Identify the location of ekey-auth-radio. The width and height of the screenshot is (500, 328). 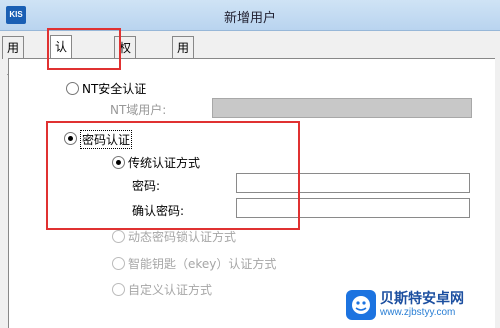
(118, 263).